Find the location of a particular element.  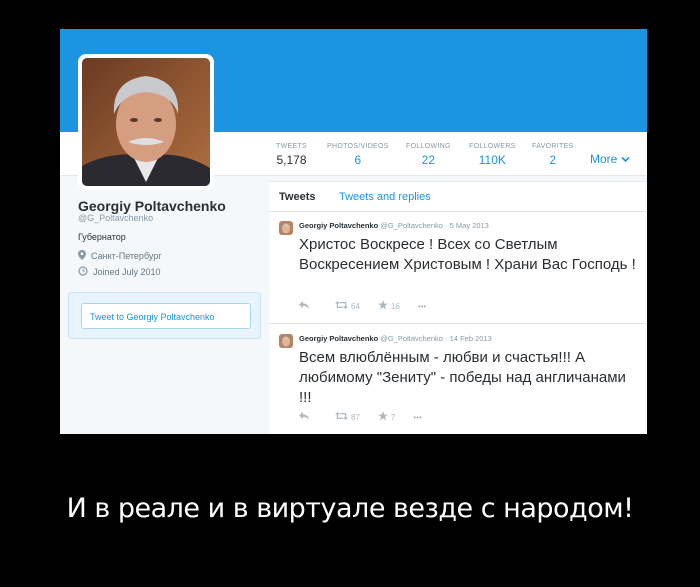

more-label: More is located at coordinates (604, 159).